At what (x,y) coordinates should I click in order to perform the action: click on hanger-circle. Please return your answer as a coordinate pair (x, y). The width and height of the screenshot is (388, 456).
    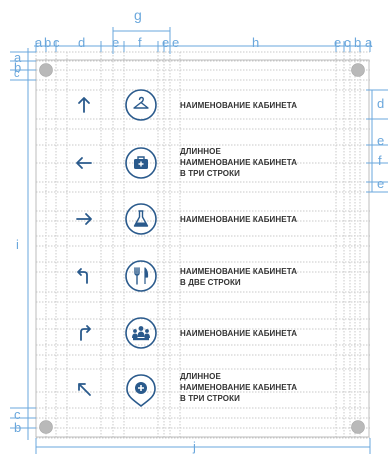
    Looking at the image, I should click on (141, 105).